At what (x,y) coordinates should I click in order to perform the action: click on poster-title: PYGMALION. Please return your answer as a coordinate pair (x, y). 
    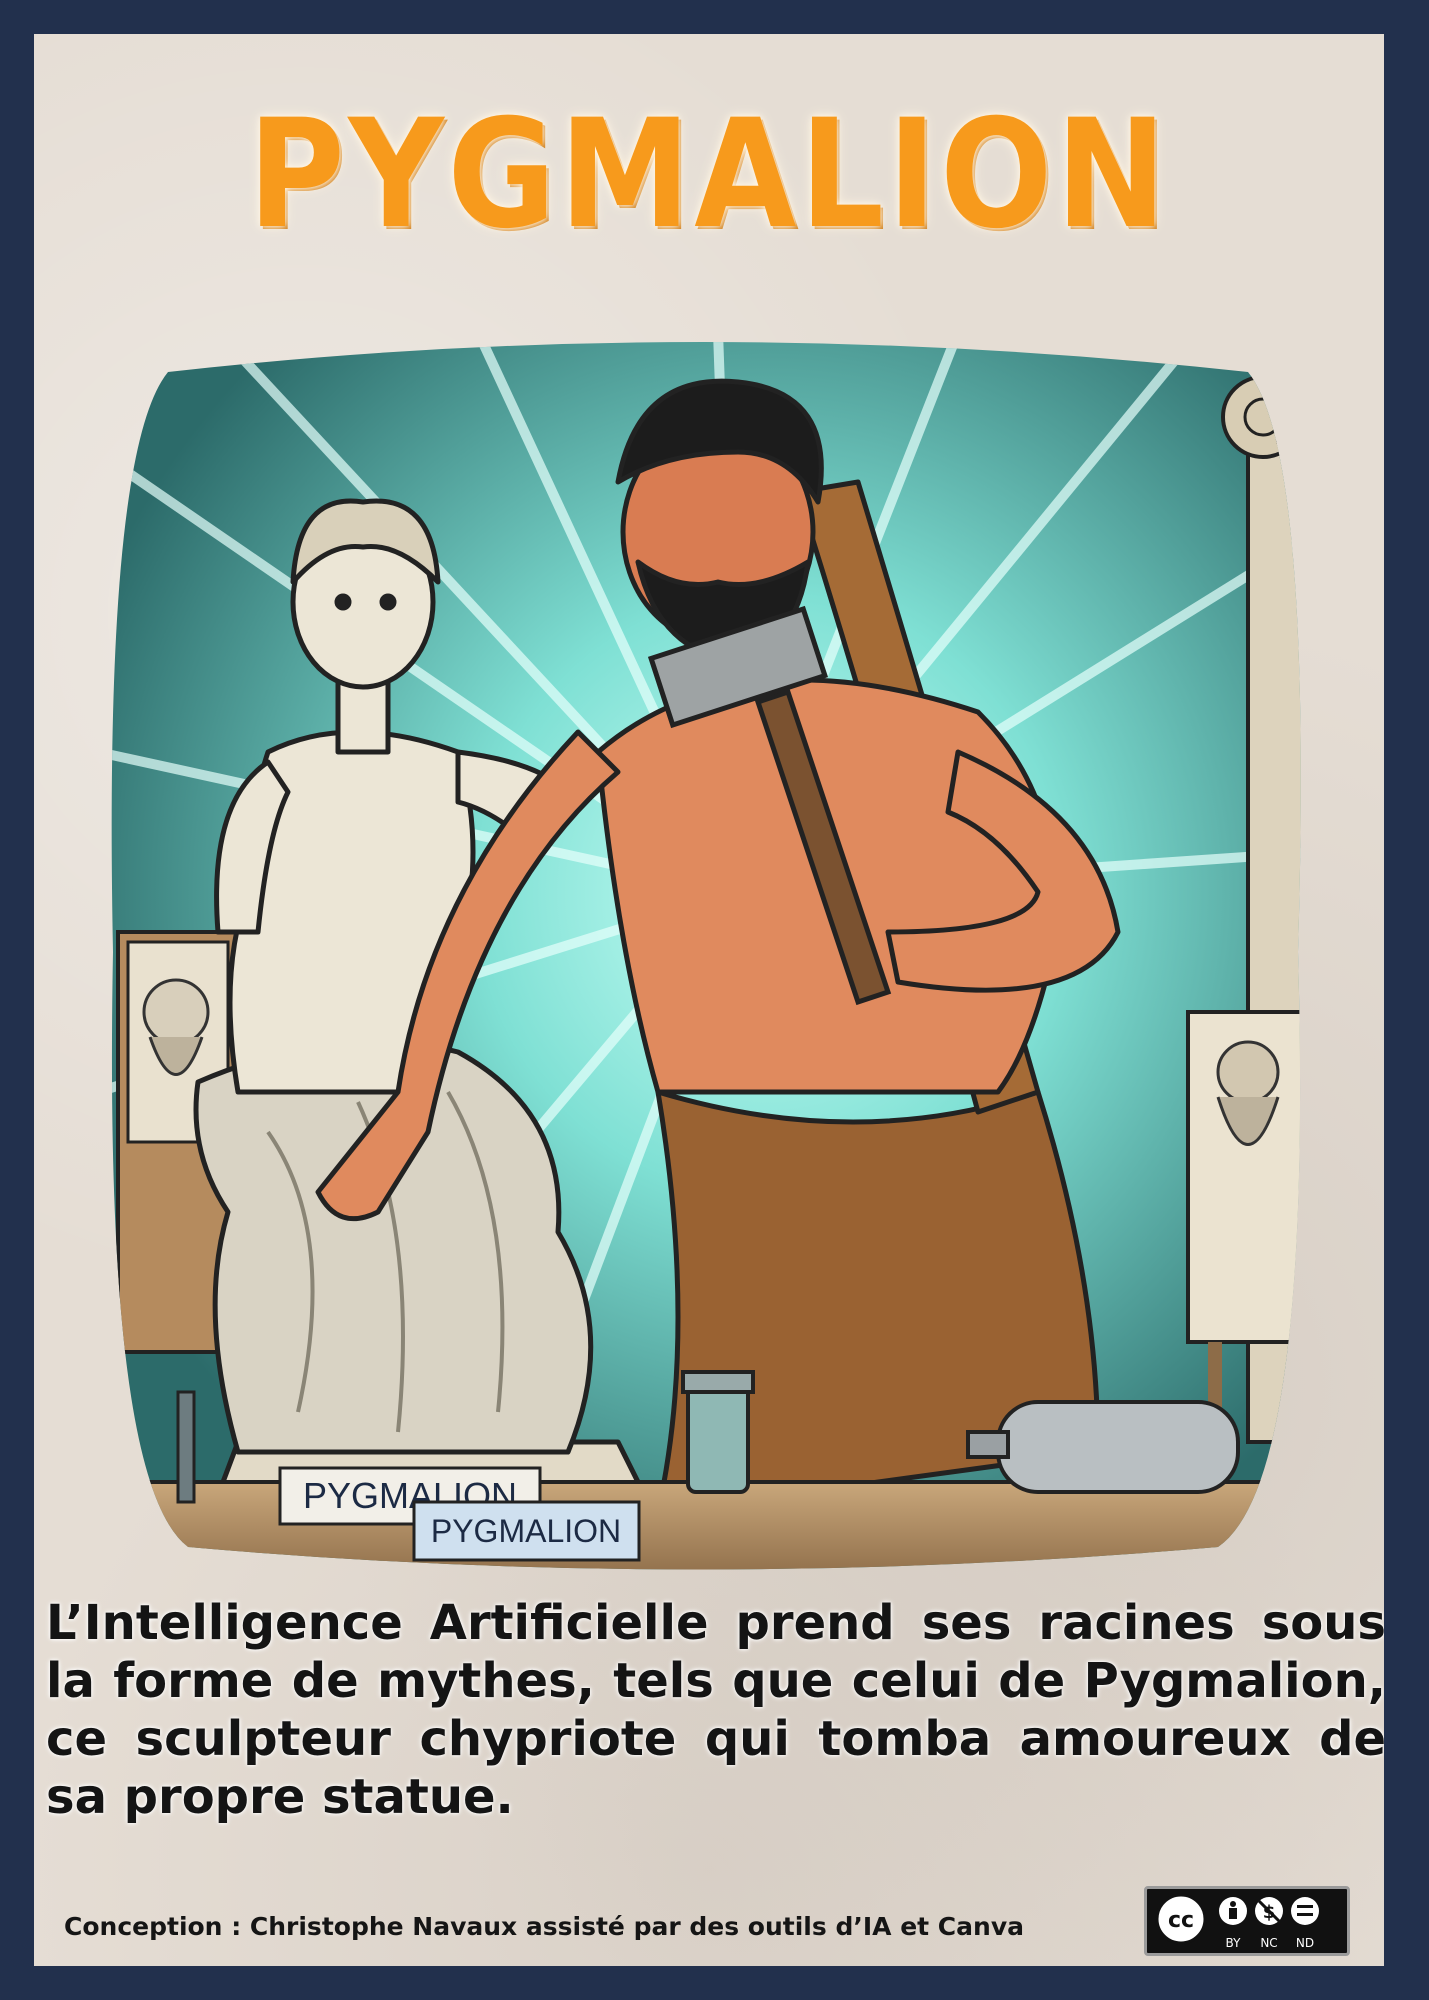
    Looking at the image, I should click on (709, 175).